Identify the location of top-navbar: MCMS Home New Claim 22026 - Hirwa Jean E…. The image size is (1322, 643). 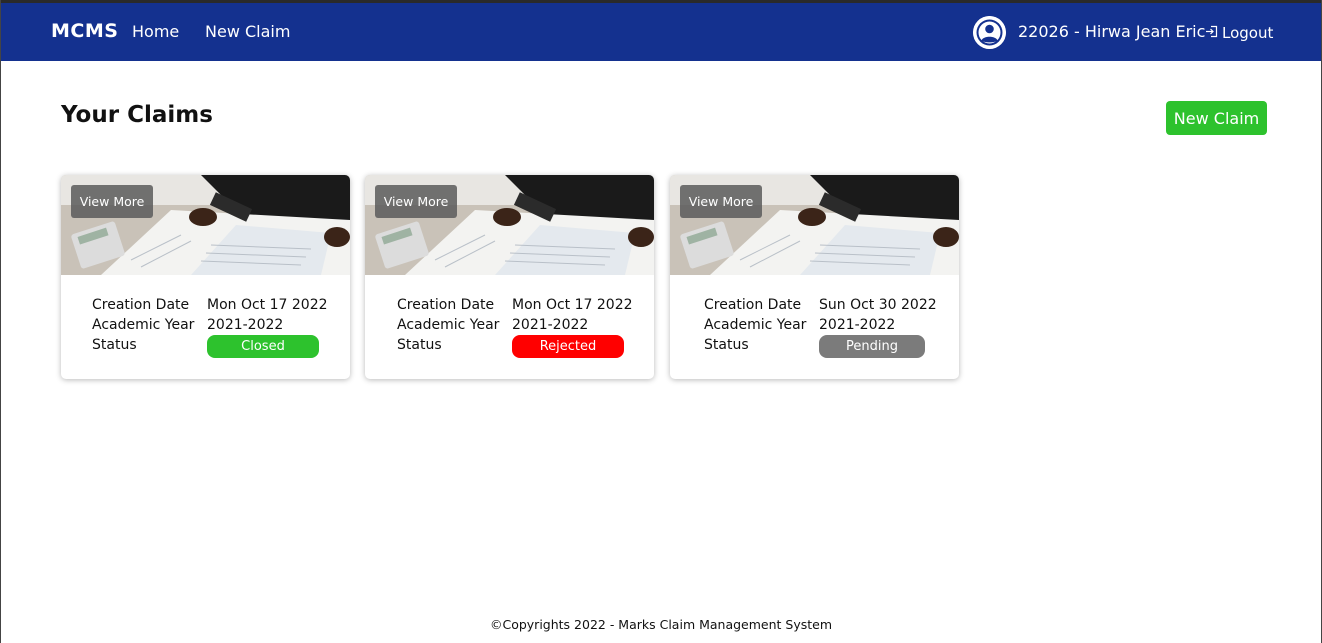
(661, 30).